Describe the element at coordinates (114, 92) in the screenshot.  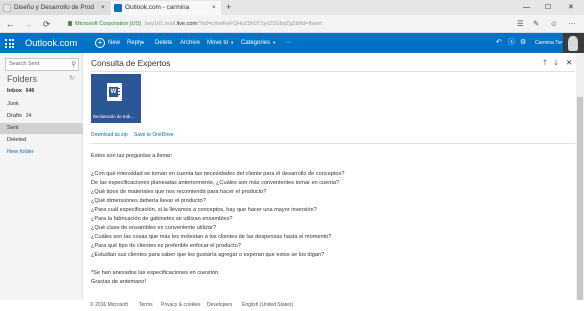
I see `word-document-icon: W` at that location.